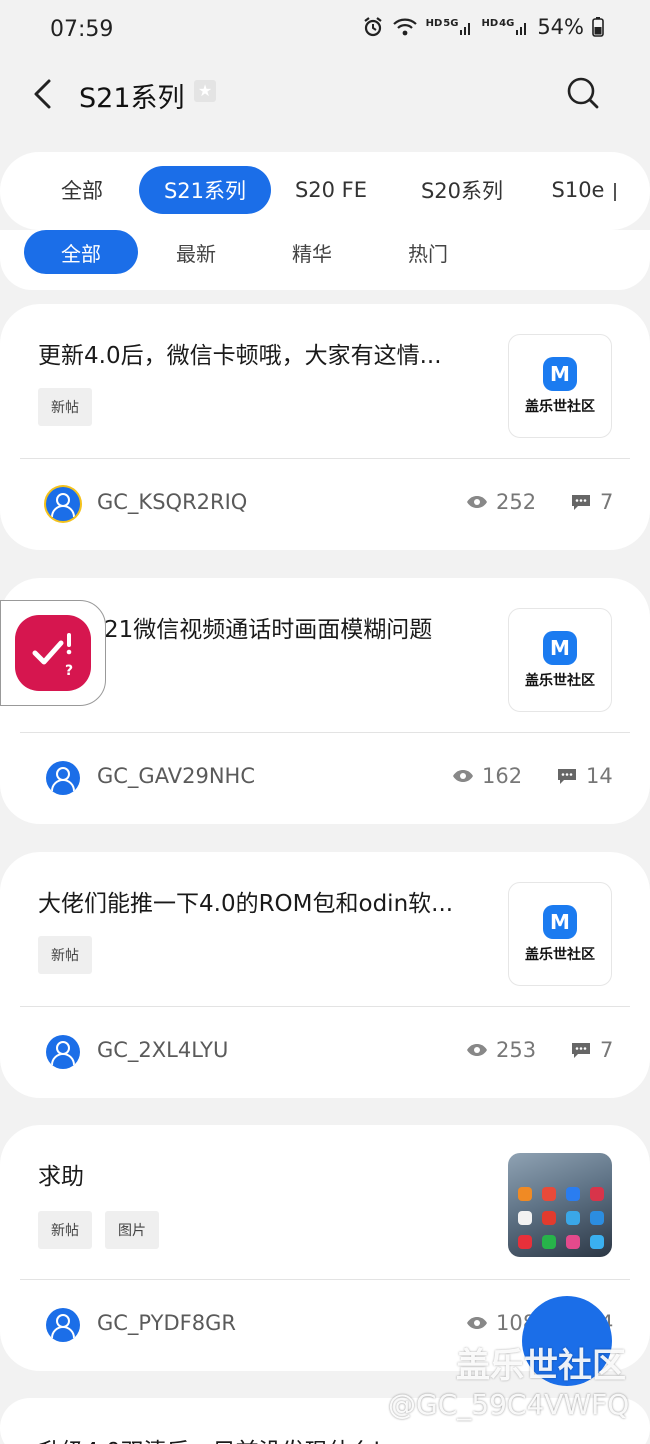  What do you see at coordinates (82, 190) in the screenshot?
I see `category-tab-all: 全部` at bounding box center [82, 190].